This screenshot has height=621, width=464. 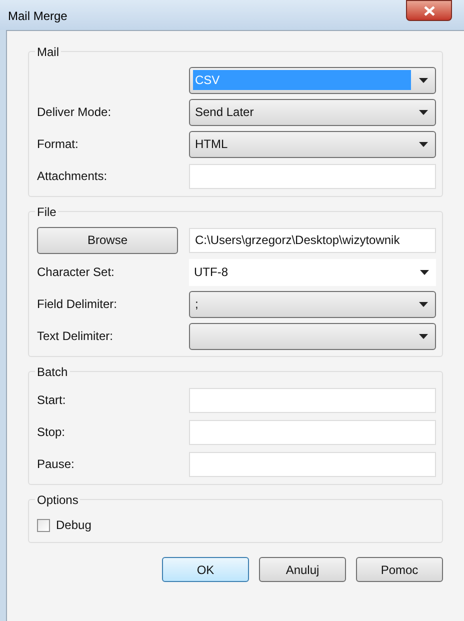 What do you see at coordinates (51, 432) in the screenshot?
I see `field-label: Stop:` at bounding box center [51, 432].